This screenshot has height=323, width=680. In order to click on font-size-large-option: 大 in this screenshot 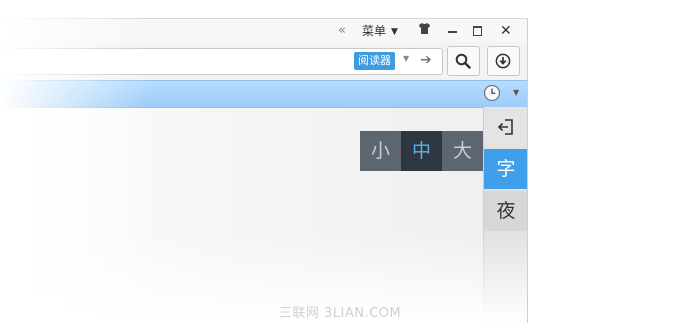, I will do `click(462, 151)`.